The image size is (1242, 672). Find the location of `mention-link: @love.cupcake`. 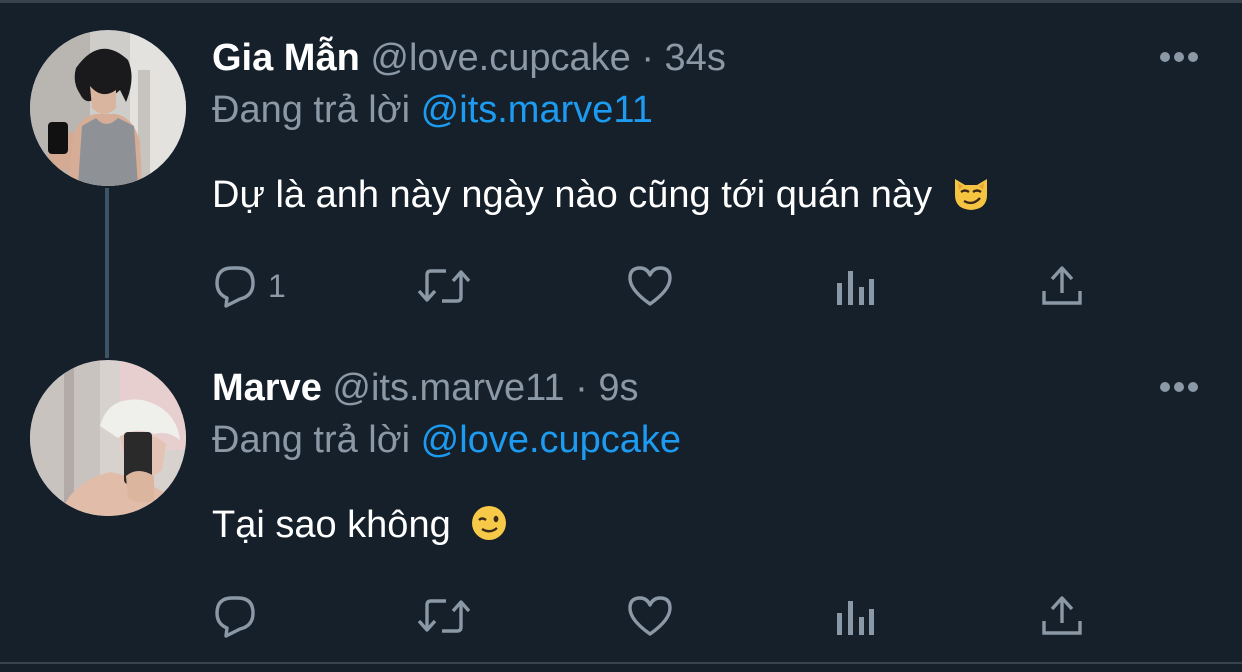

mention-link: @love.cupcake is located at coordinates (551, 440).